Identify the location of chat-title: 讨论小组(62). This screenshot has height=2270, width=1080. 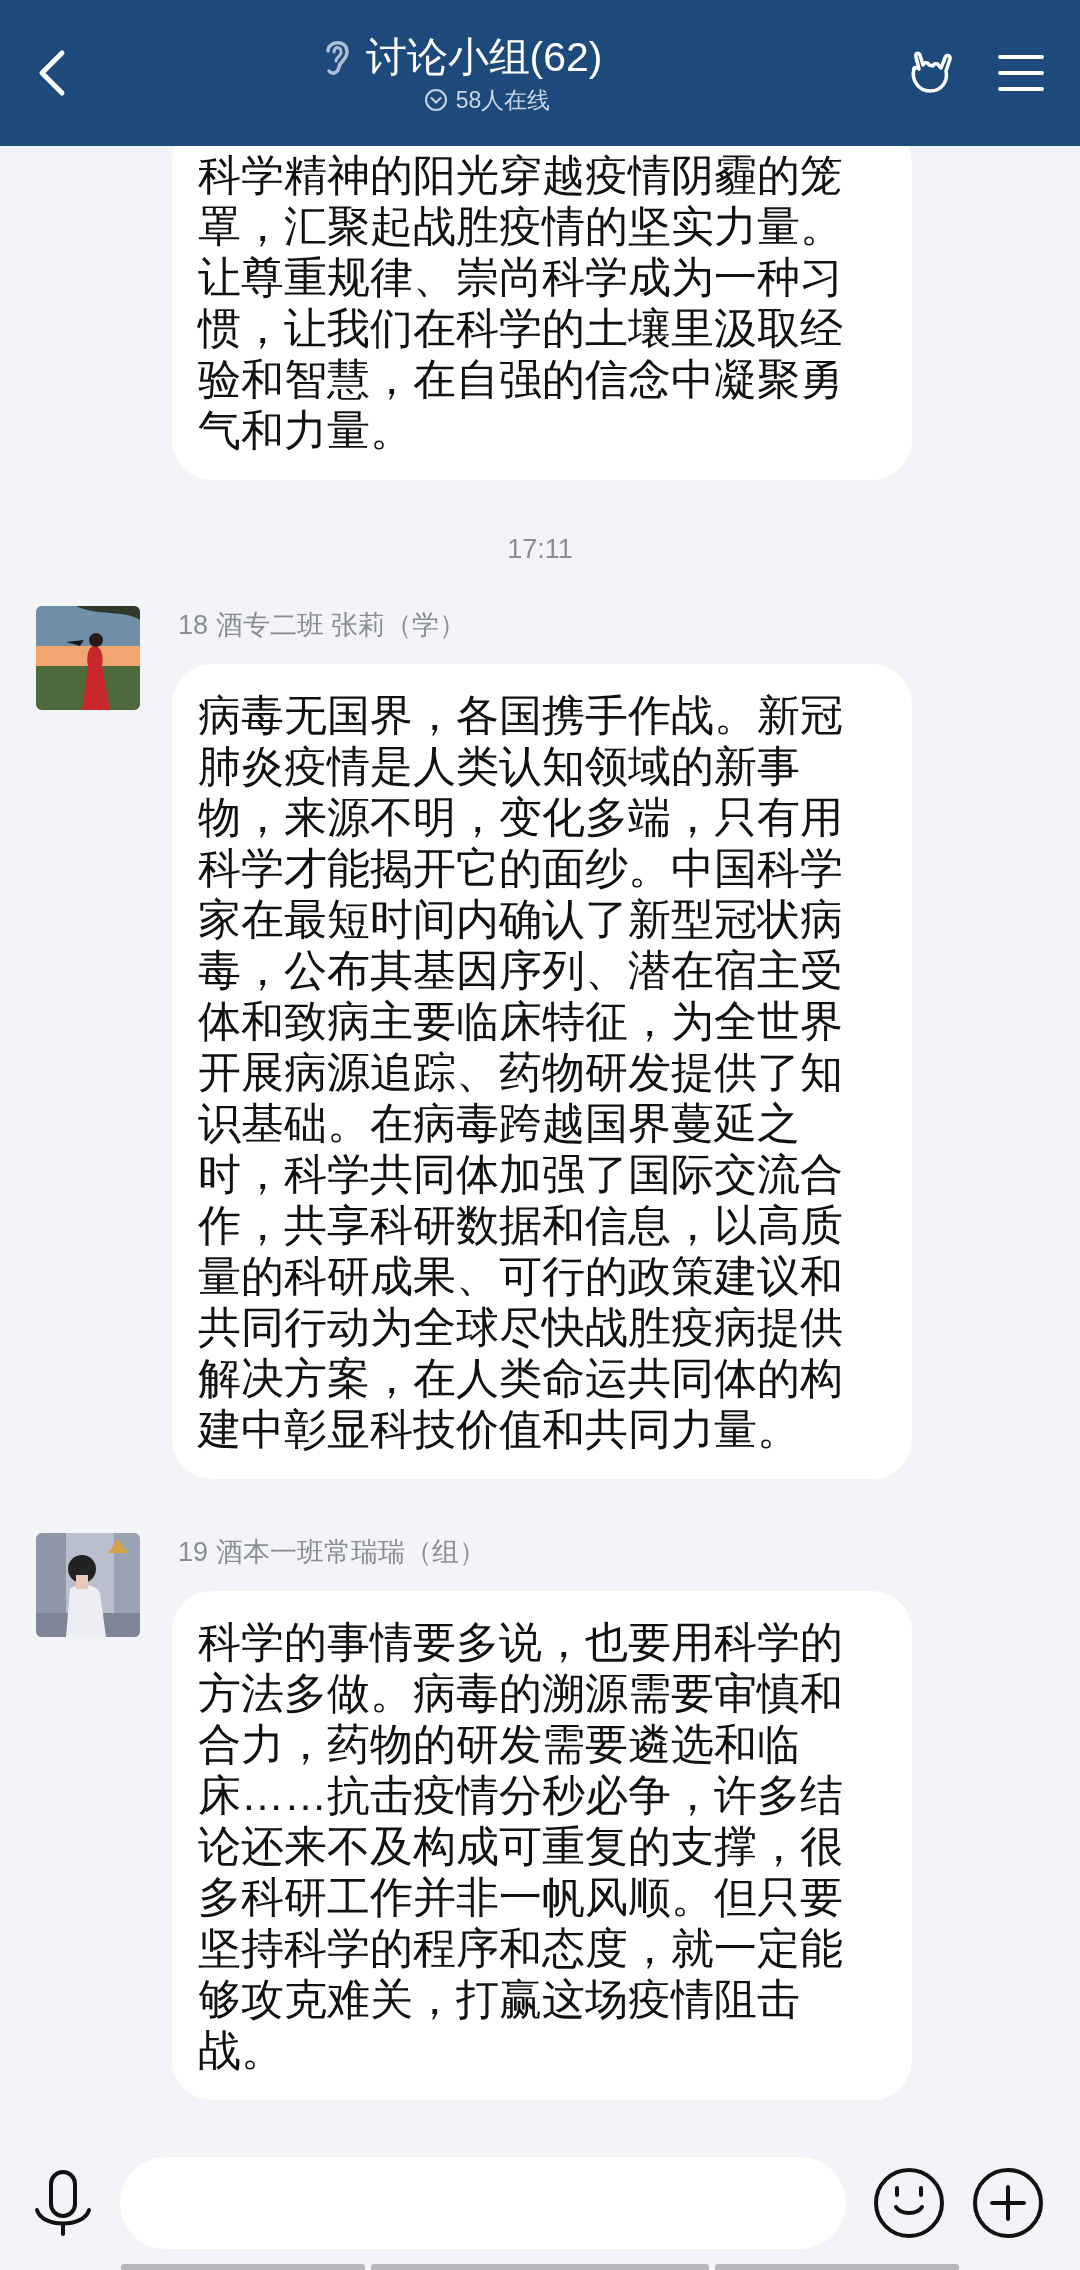
(484, 57).